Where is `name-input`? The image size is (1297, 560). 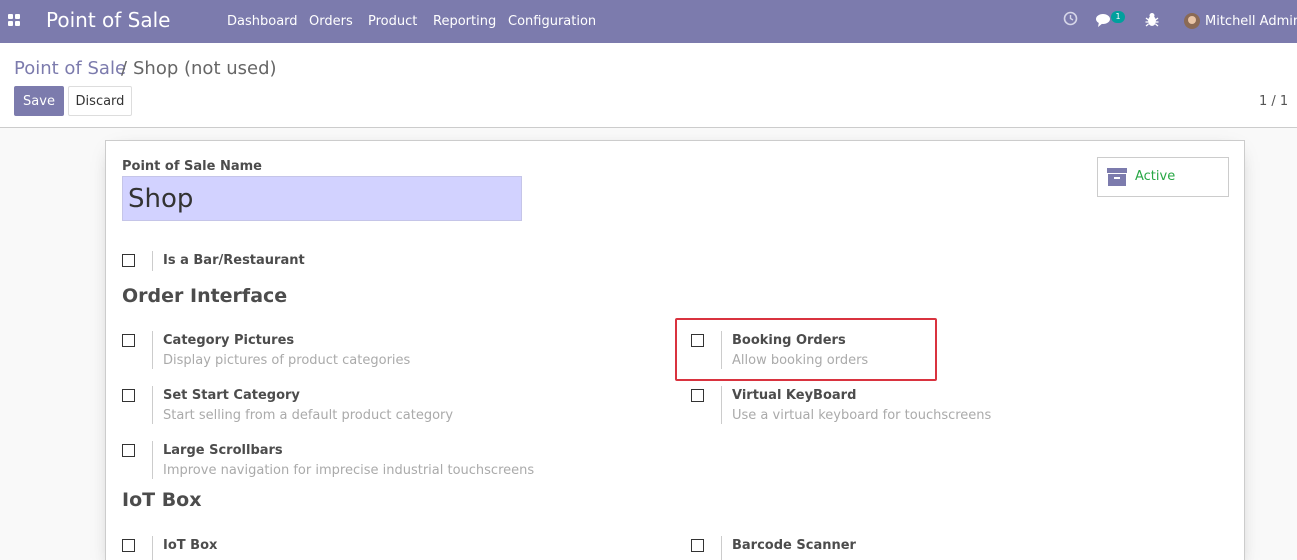
name-input is located at coordinates (322, 198).